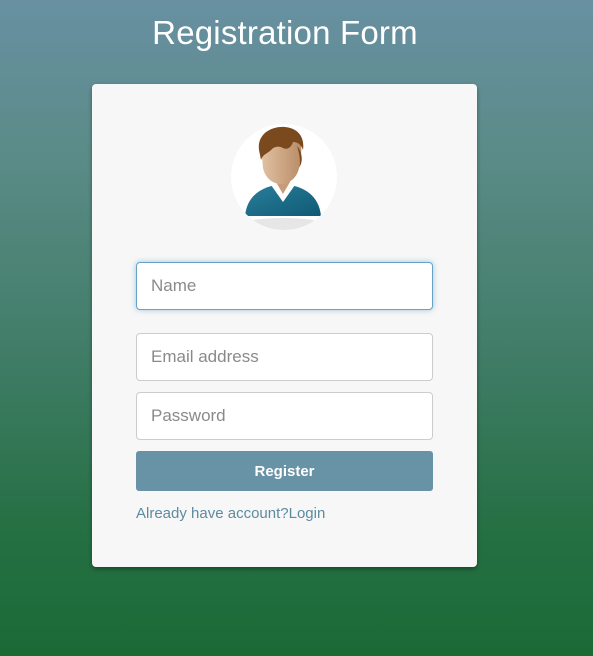 Image resolution: width=593 pixels, height=656 pixels. Describe the element at coordinates (285, 32) in the screenshot. I see `page-title: Registration Form` at that location.